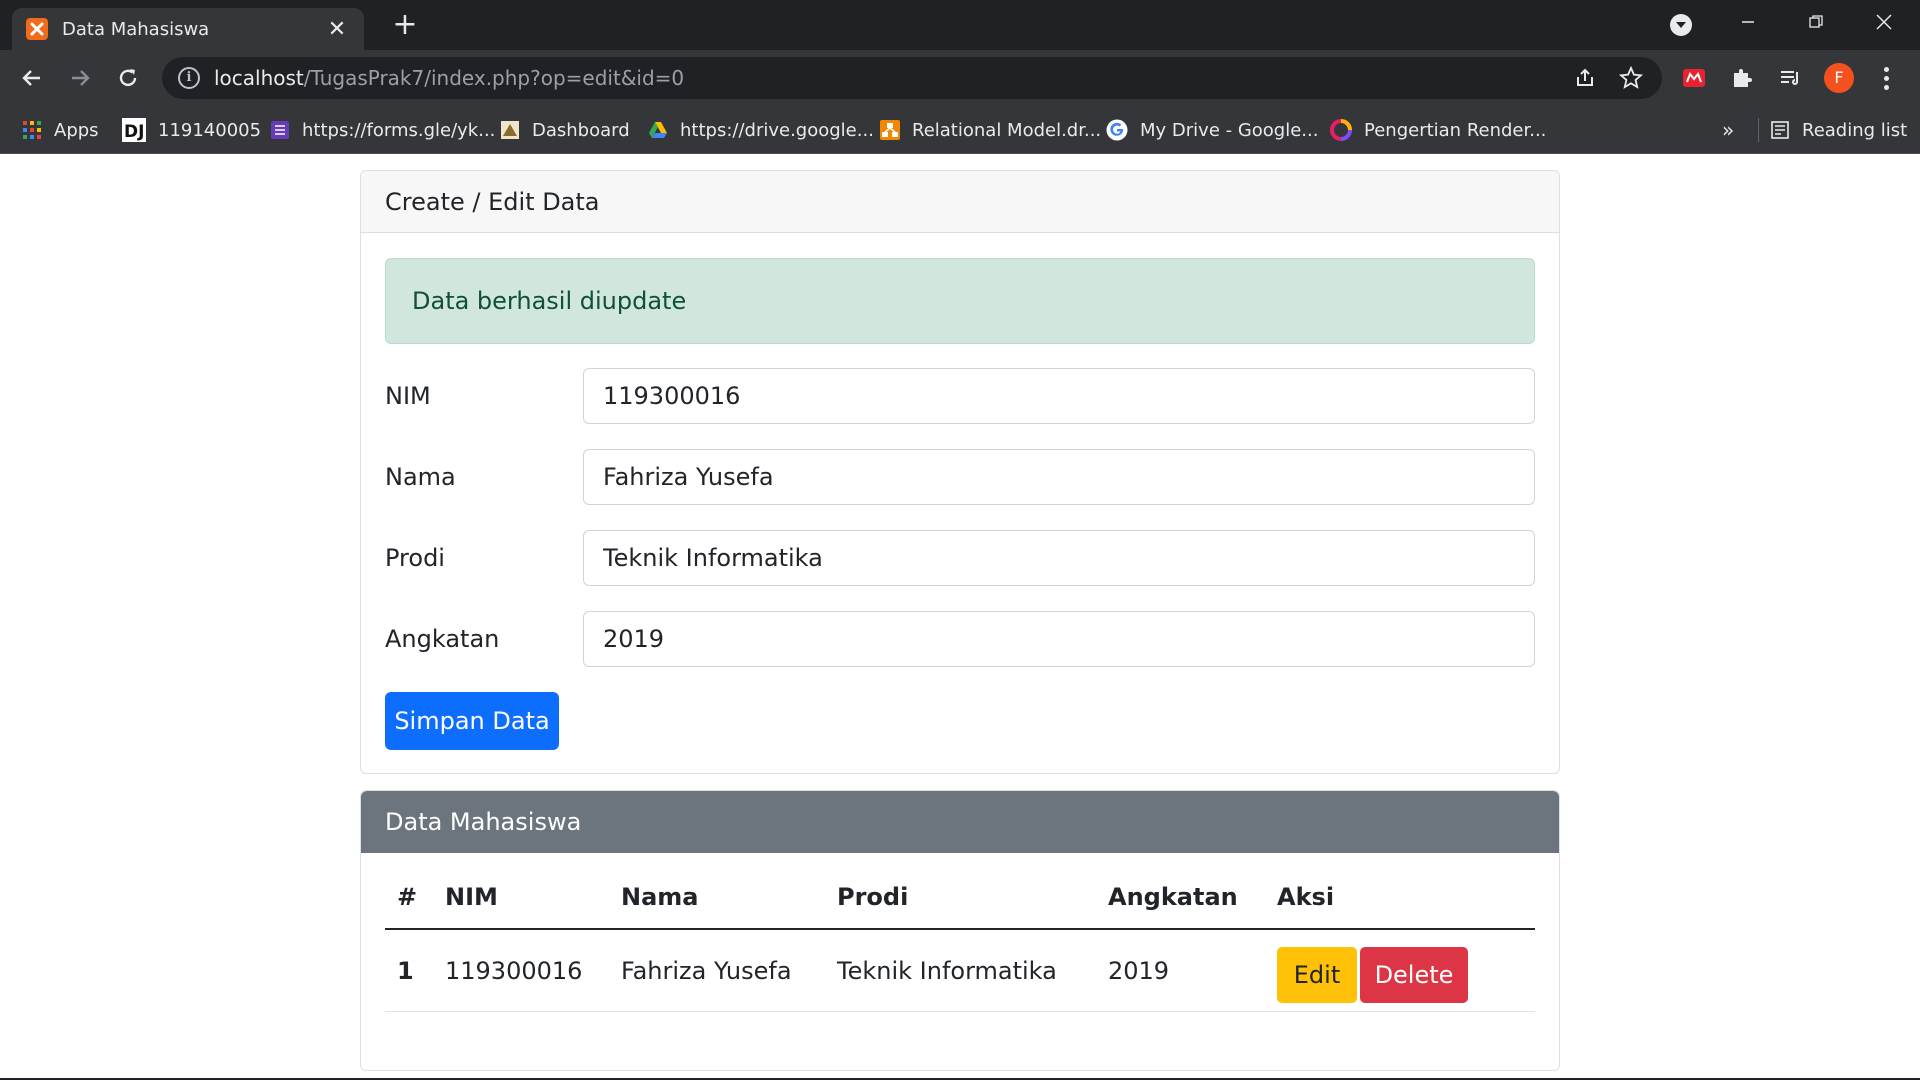 This screenshot has width=1920, height=1080. I want to click on bookmark-label: Apps, so click(76, 130).